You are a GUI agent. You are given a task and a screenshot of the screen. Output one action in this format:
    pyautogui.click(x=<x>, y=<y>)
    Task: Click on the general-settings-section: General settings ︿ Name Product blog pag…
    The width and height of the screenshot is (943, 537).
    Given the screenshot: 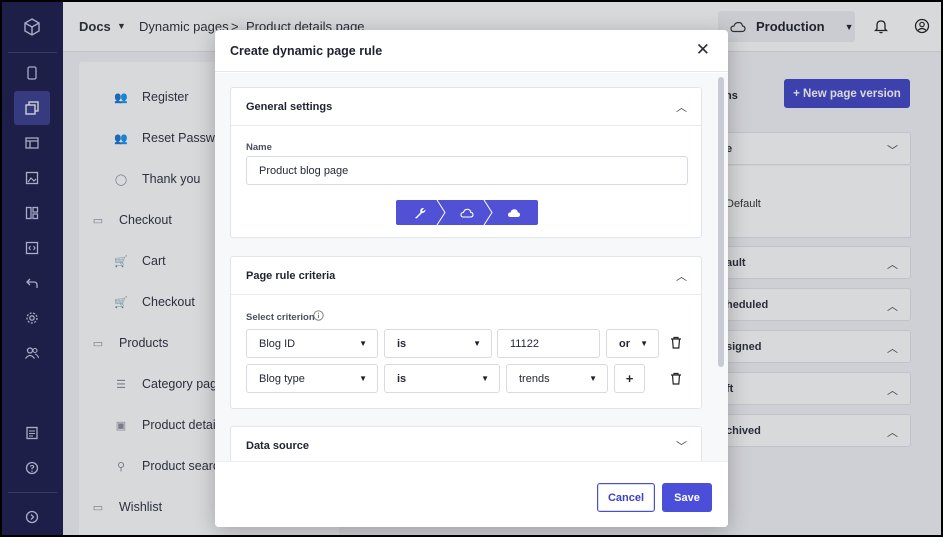 What is the action you would take?
    pyautogui.click(x=466, y=162)
    